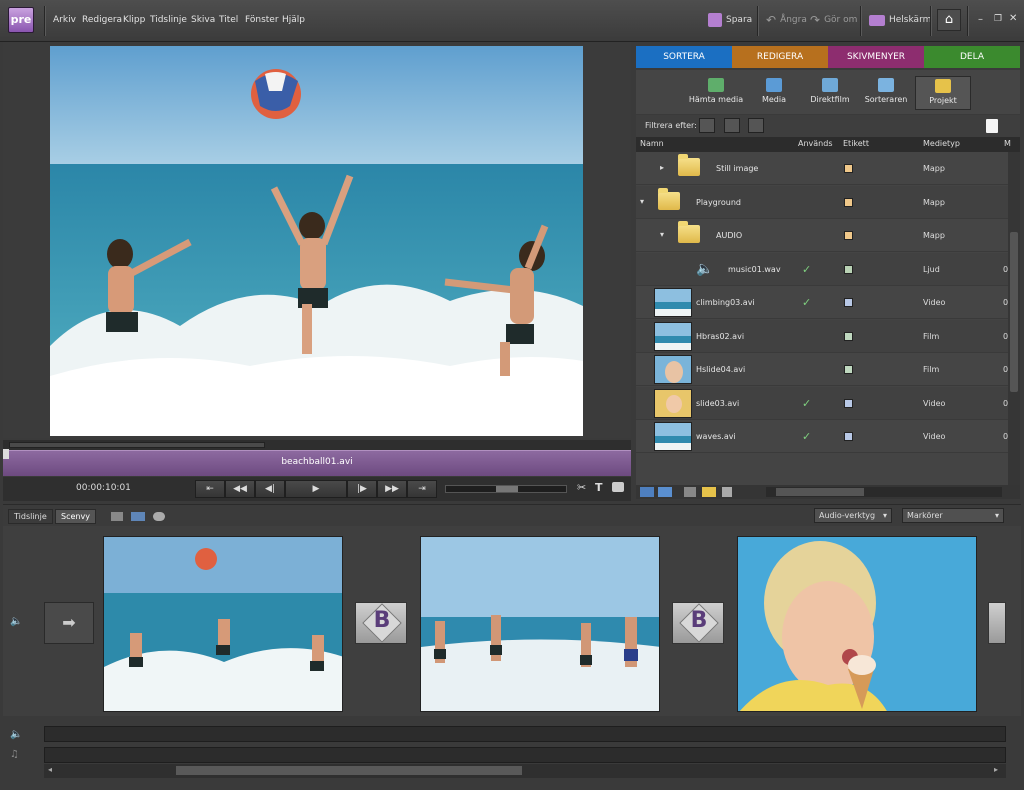 The image size is (1024, 790). What do you see at coordinates (707, 125) in the screenshot?
I see `filter-video-icon` at bounding box center [707, 125].